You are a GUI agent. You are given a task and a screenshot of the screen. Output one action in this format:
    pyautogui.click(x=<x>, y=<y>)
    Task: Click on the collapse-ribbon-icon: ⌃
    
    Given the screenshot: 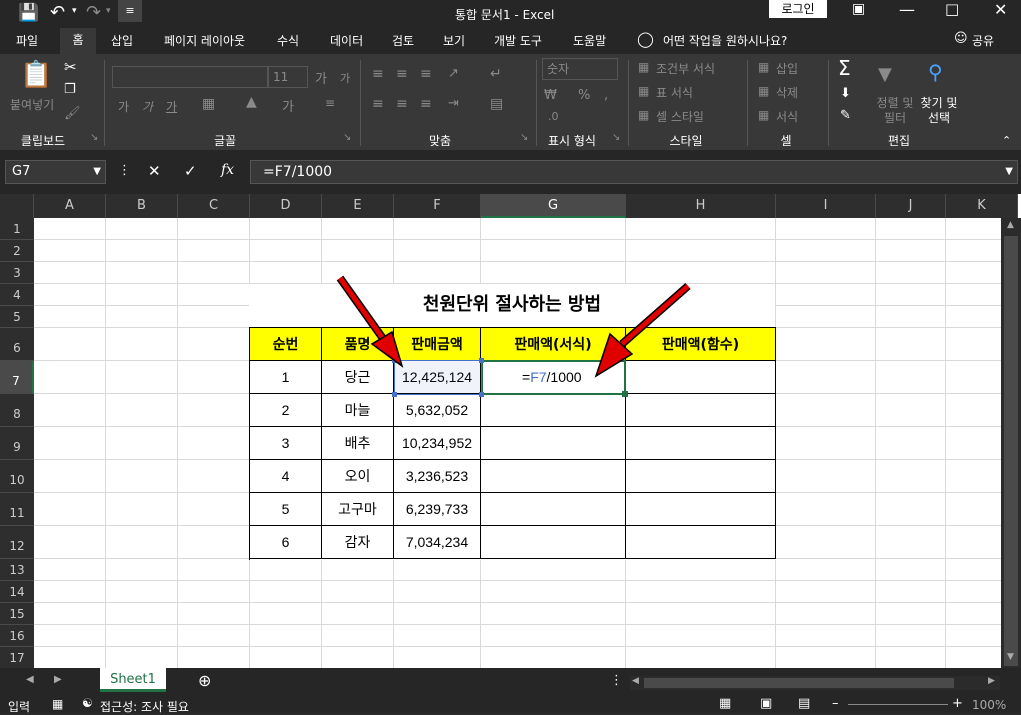 What is the action you would take?
    pyautogui.click(x=1006, y=140)
    